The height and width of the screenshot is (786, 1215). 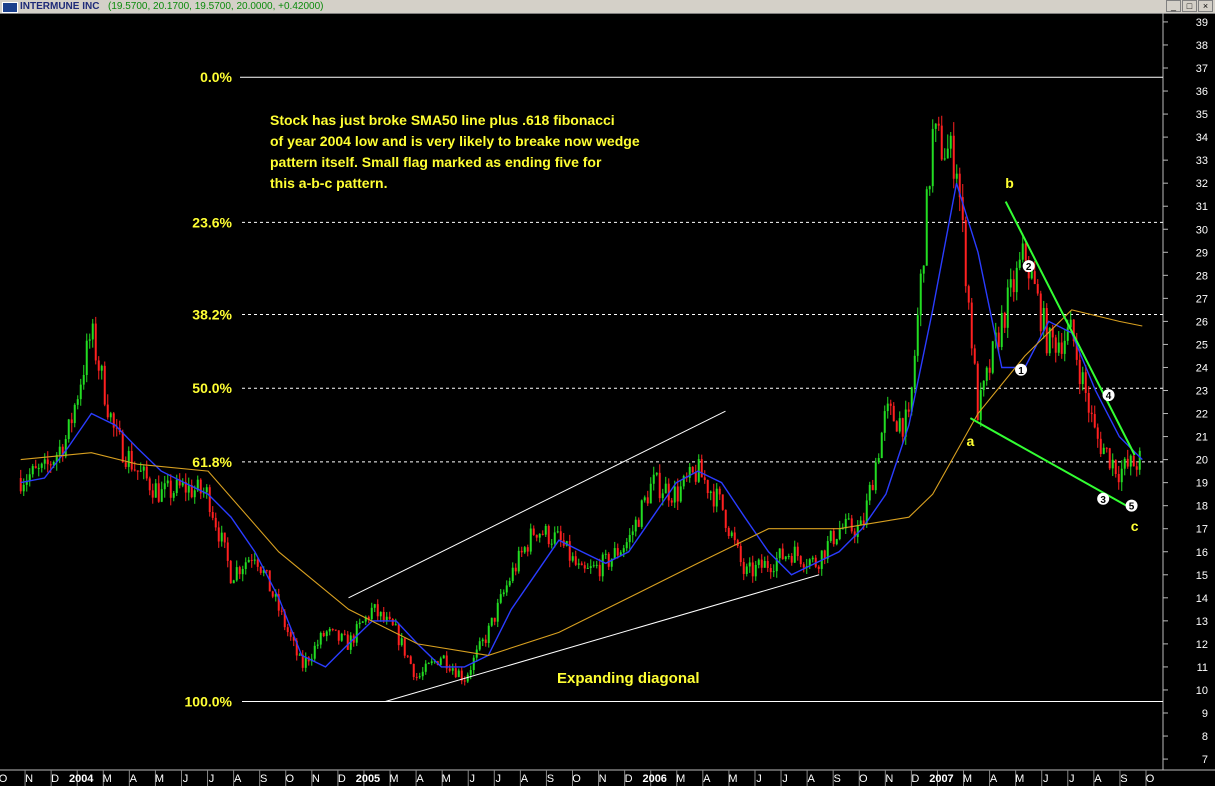 What do you see at coordinates (209, 701) in the screenshot?
I see `fib-level-label: 100.0%` at bounding box center [209, 701].